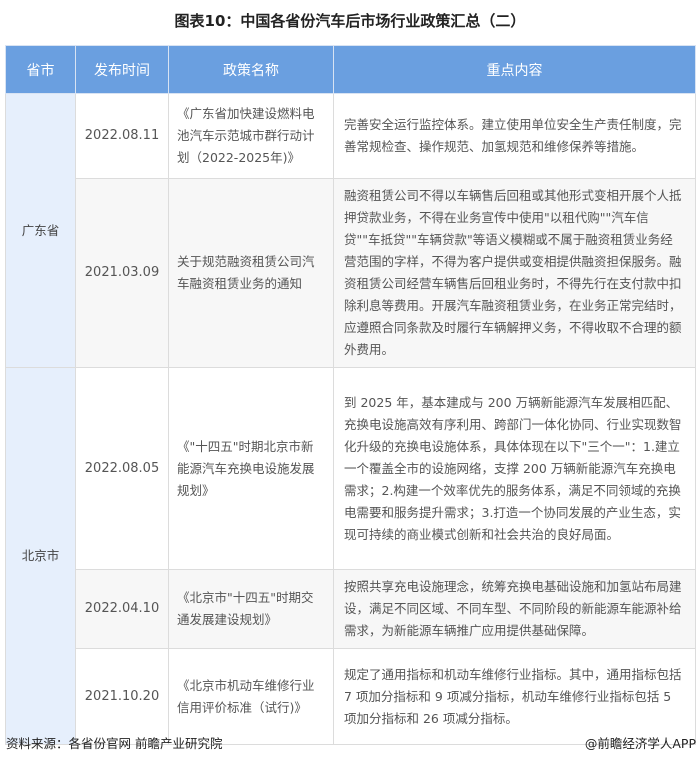 The width and height of the screenshot is (700, 762). What do you see at coordinates (122, 609) in the screenshot?
I see `date-cell: 2022.04.10` at bounding box center [122, 609].